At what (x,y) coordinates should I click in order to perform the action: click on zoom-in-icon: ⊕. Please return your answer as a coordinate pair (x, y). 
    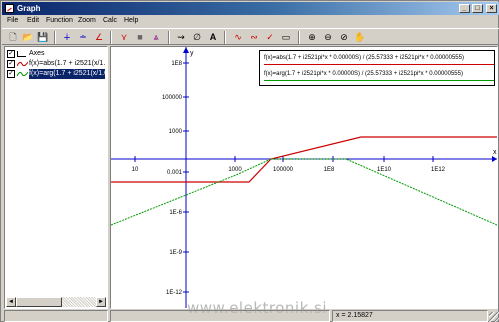
    Looking at the image, I should click on (312, 37).